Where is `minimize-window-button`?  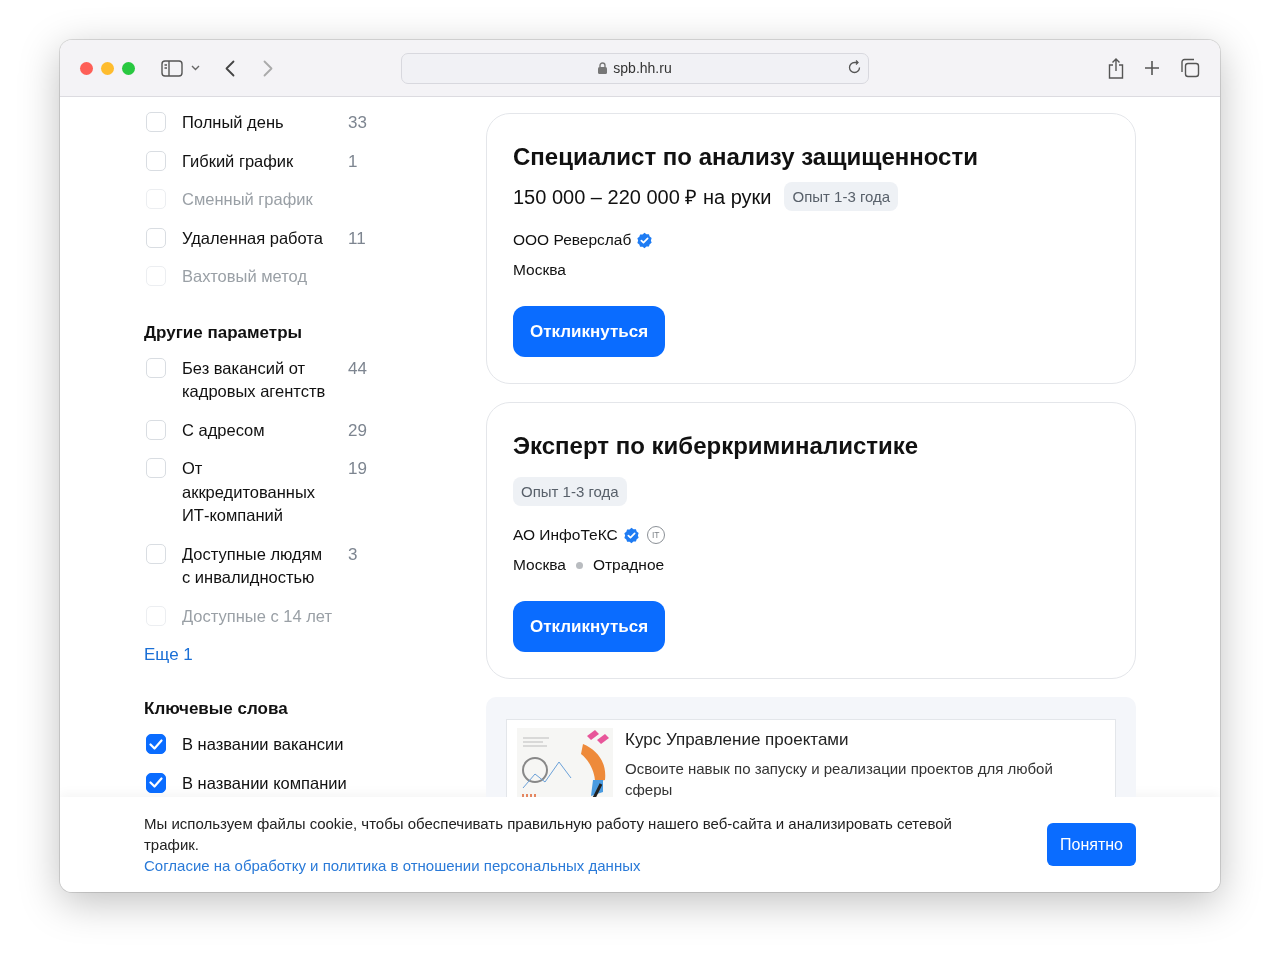 minimize-window-button is located at coordinates (107, 68).